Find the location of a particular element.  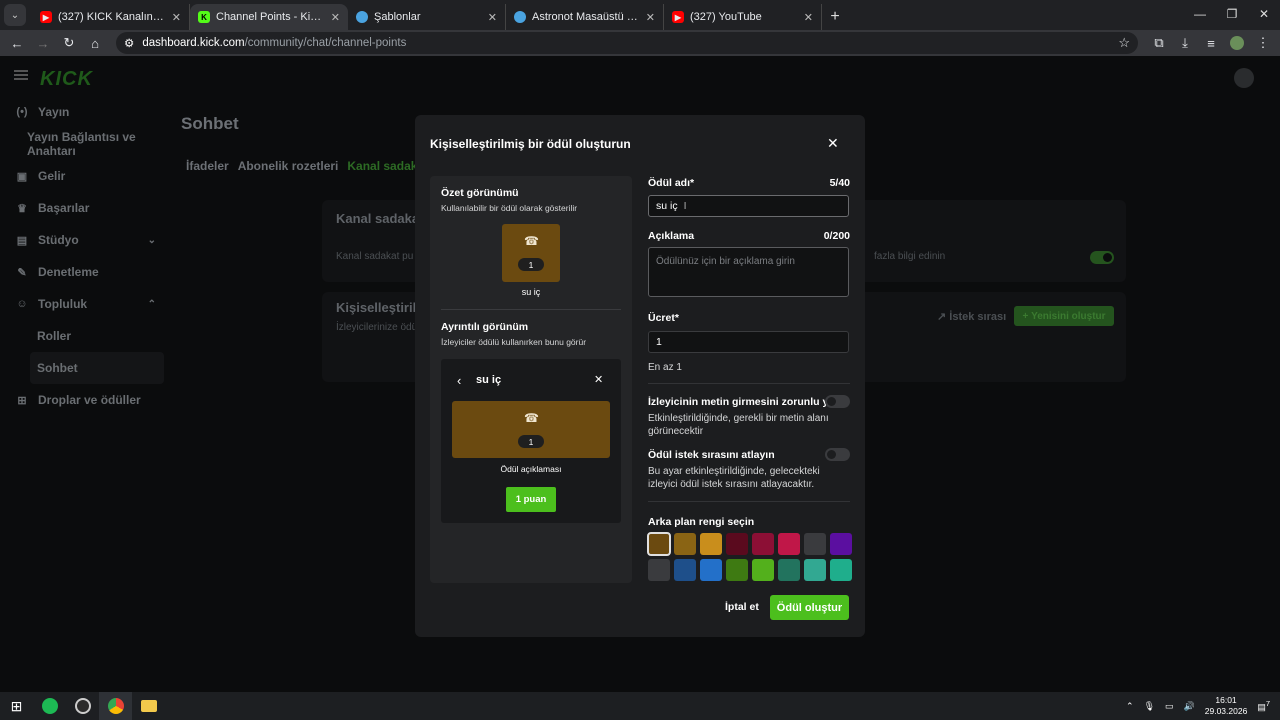

sidebar-item-topluluk: ☺ Topluluk ⌃ is located at coordinates (86, 304).